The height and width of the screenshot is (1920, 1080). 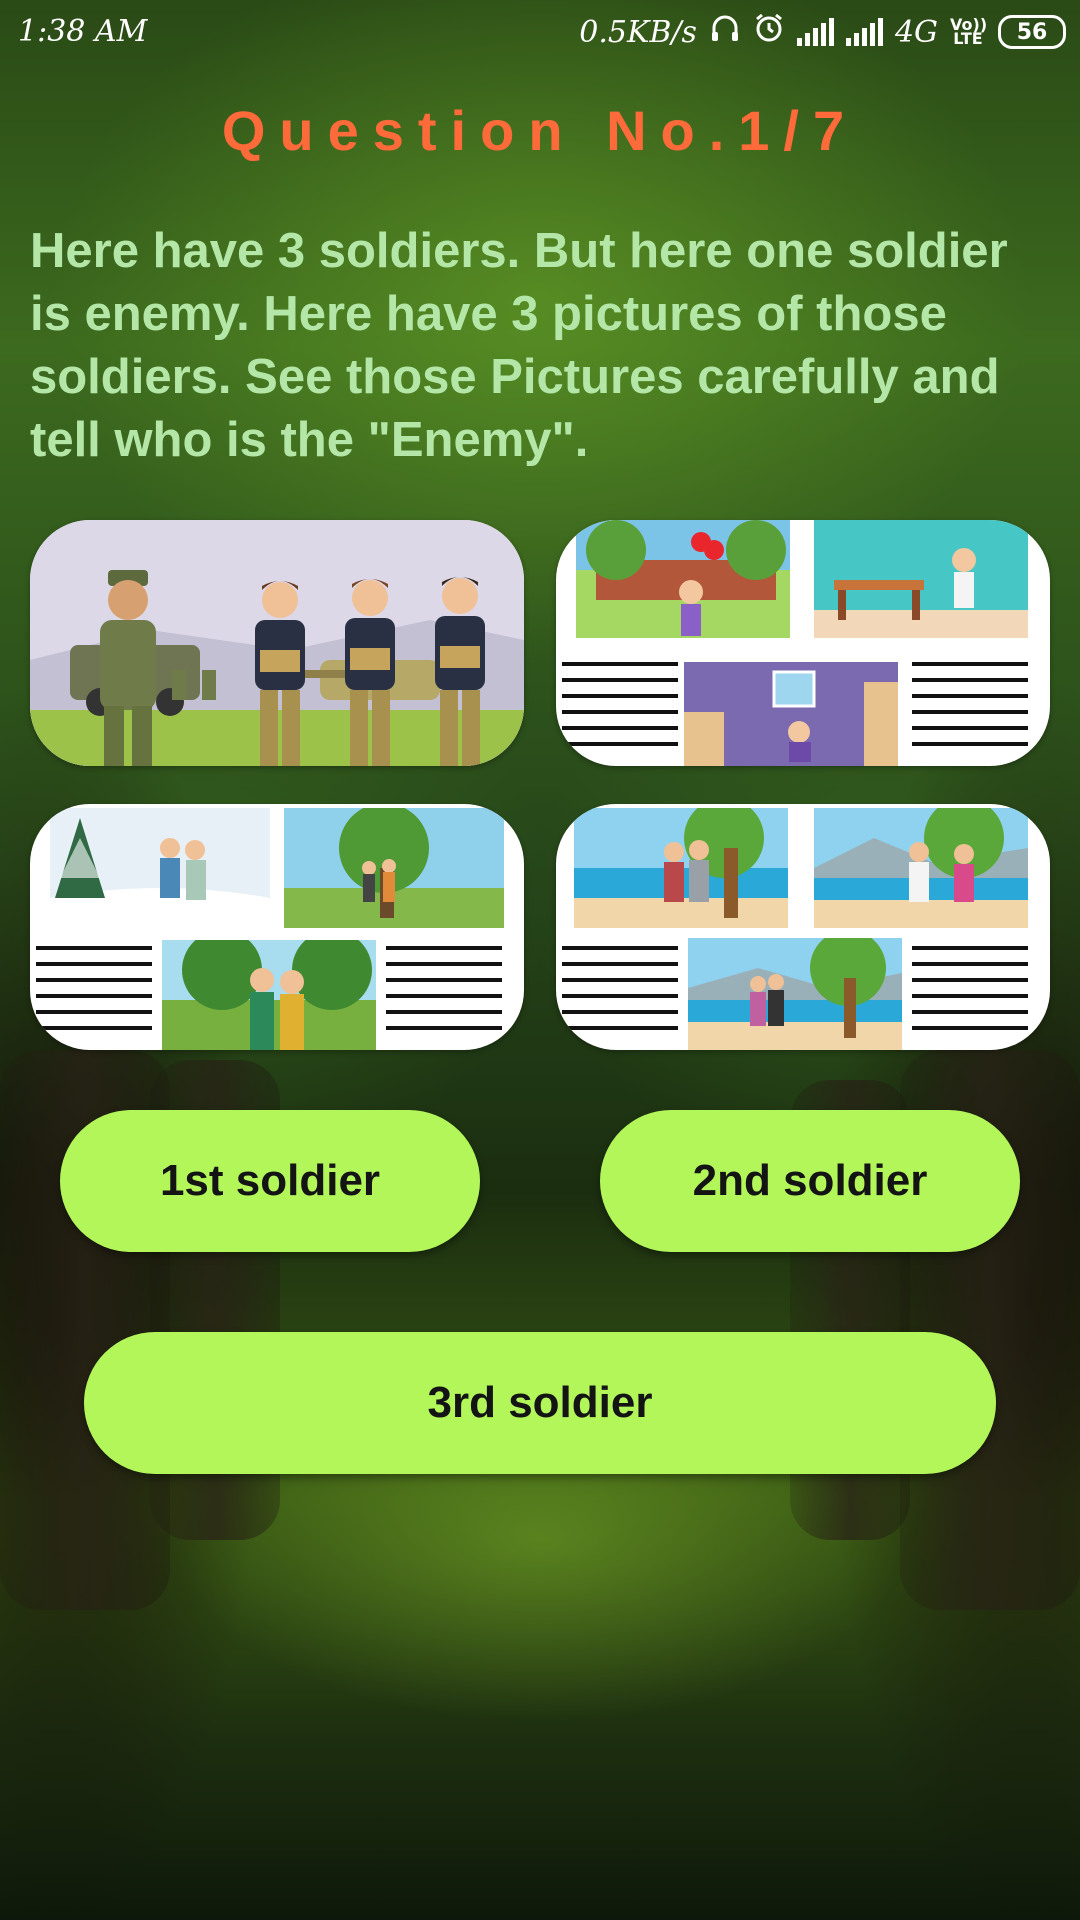 I want to click on girl-with-balloons-picture, so click(x=683, y=579).